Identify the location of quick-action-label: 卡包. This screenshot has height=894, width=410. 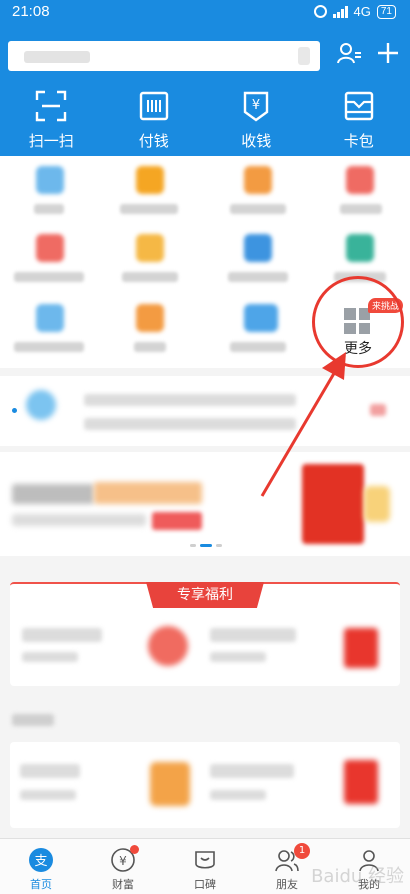
(358, 141).